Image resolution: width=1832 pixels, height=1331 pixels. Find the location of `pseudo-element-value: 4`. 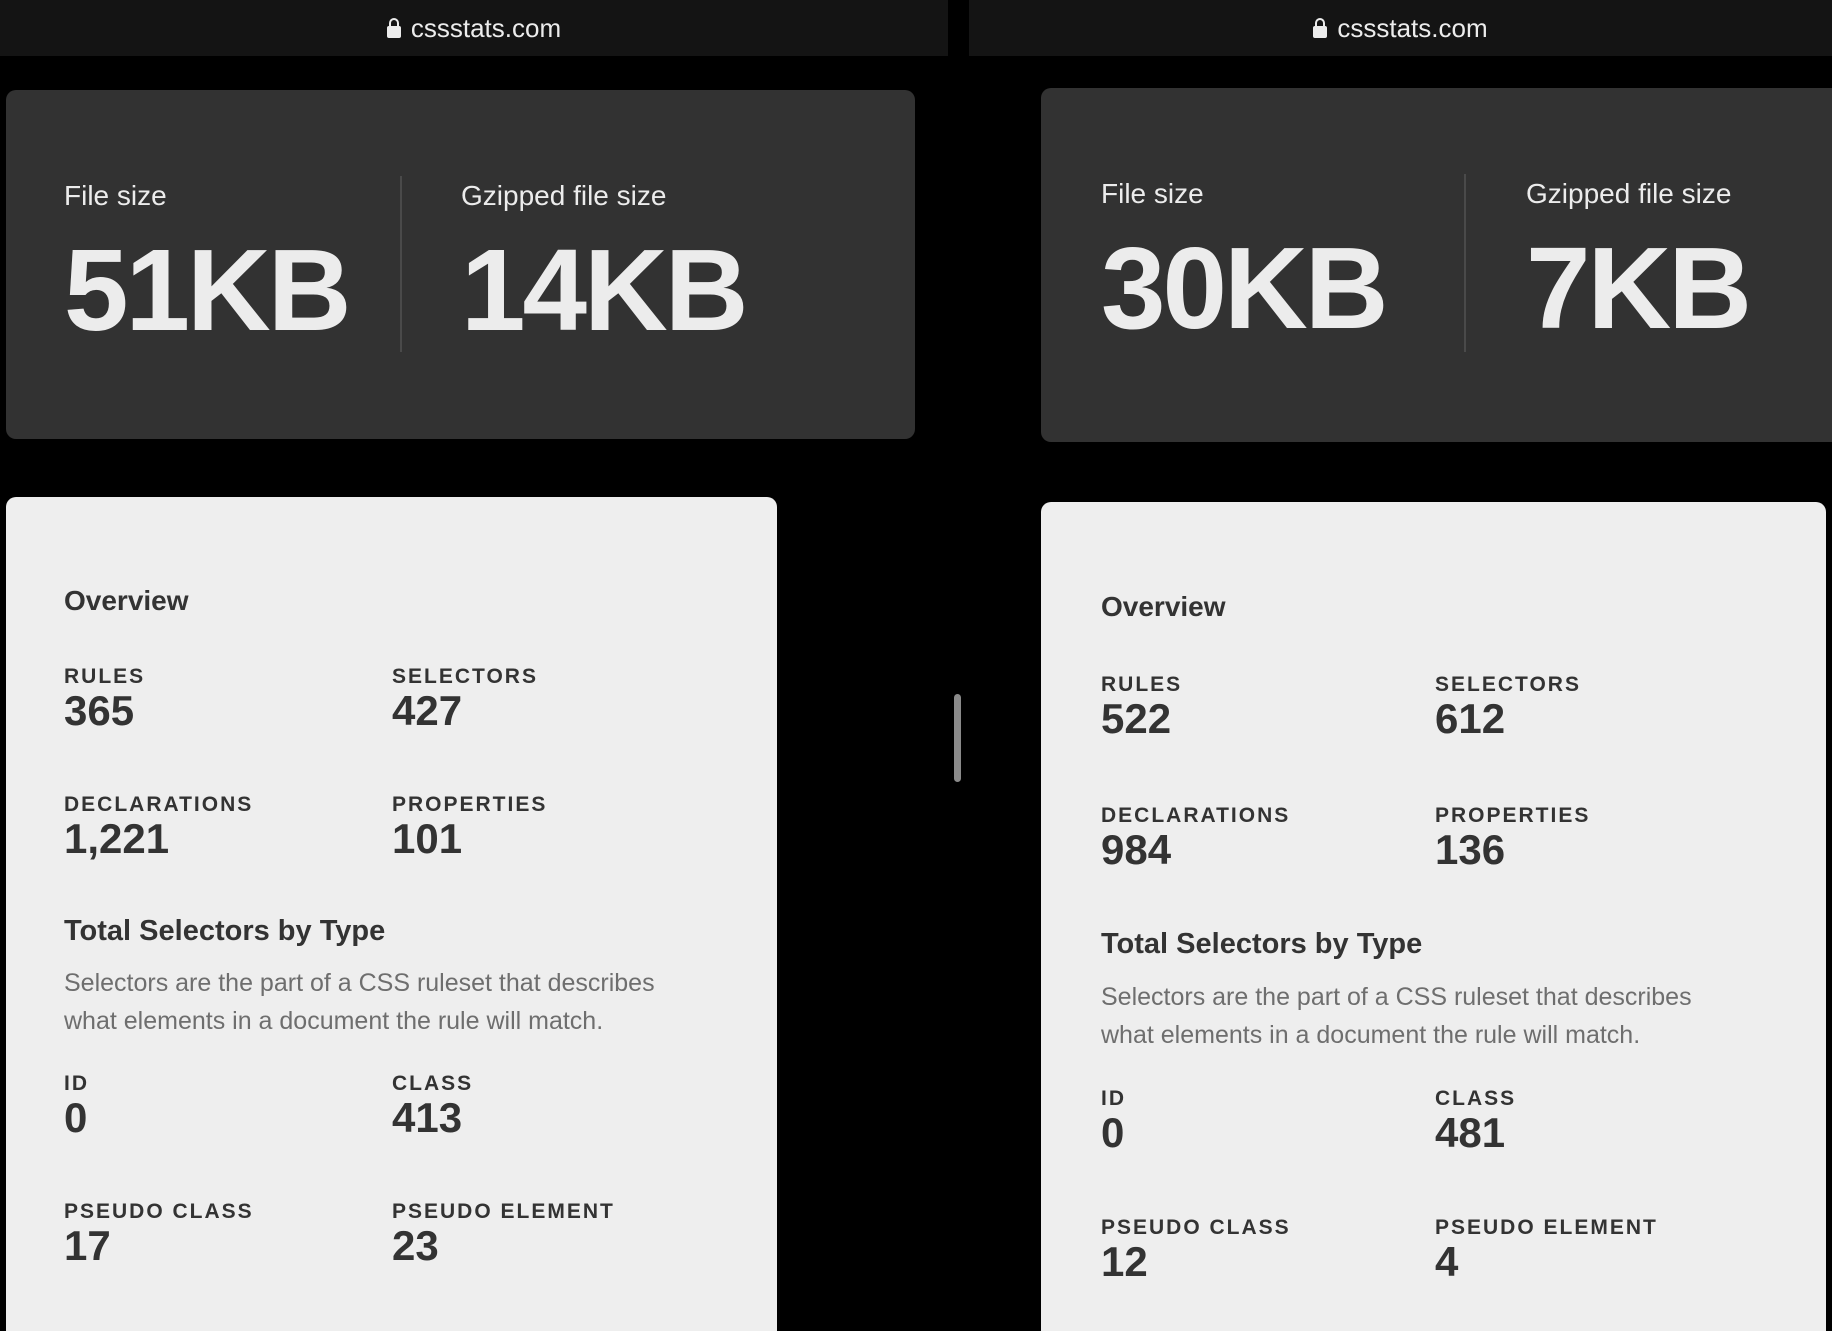

pseudo-element-value: 4 is located at coordinates (1447, 1261).